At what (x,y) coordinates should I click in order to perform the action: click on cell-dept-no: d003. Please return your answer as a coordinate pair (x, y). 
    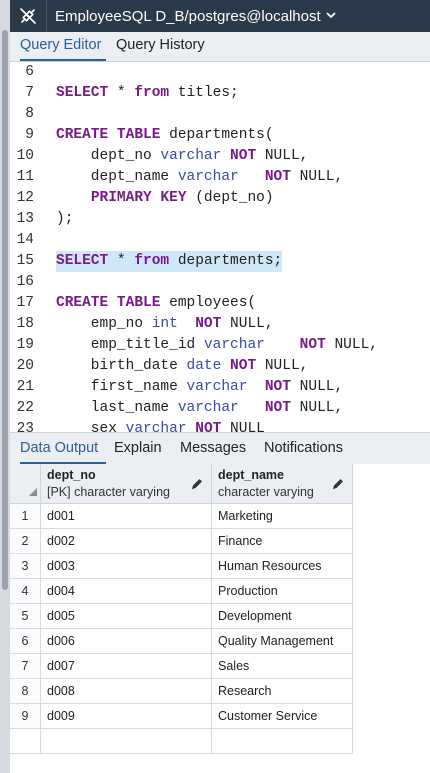
    Looking at the image, I should click on (126, 566).